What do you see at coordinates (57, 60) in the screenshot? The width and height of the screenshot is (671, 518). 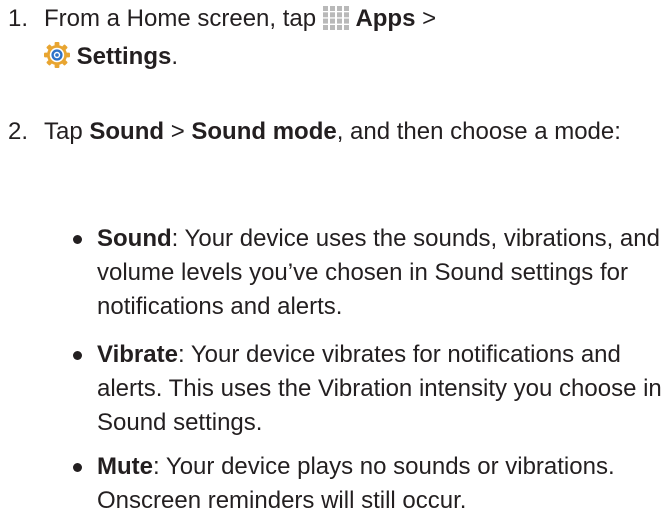 I see `settings-gear-icon` at bounding box center [57, 60].